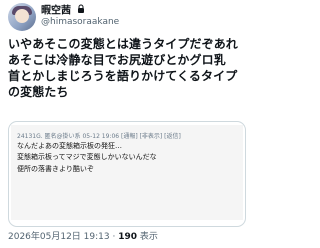 This screenshot has height=248, width=320. I want to click on post-line: 首とかしまじろうを語りかけてくるタイプ, so click(123, 76).